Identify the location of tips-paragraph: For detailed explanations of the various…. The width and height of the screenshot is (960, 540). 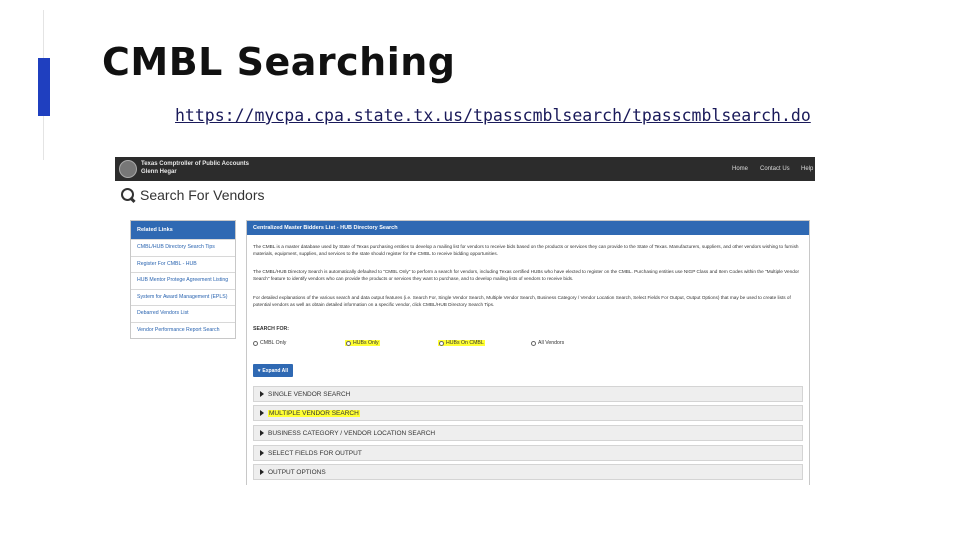
(522, 301).